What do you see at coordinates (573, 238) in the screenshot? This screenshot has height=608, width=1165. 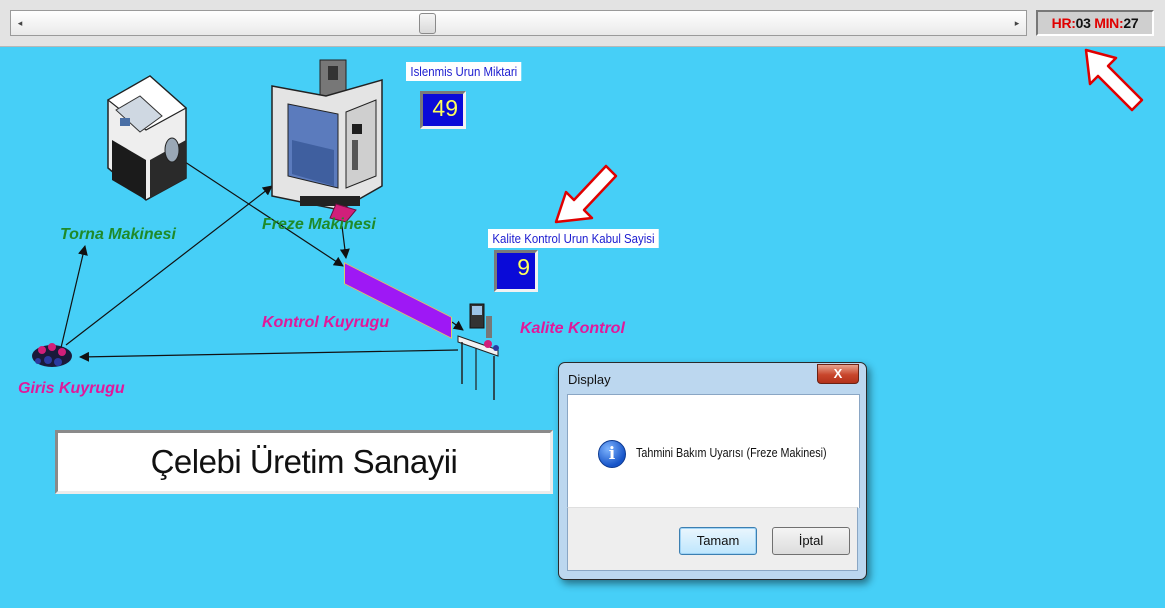 I see `accepted-count-caption: Kalite Kontrol Urun Kabul Sayisi` at bounding box center [573, 238].